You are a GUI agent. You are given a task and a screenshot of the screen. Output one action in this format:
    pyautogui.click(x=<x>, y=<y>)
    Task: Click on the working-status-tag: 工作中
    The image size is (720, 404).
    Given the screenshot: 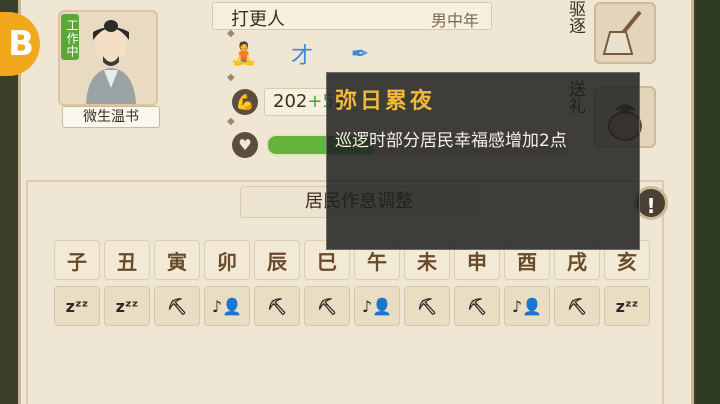 What is the action you would take?
    pyautogui.click(x=70, y=37)
    